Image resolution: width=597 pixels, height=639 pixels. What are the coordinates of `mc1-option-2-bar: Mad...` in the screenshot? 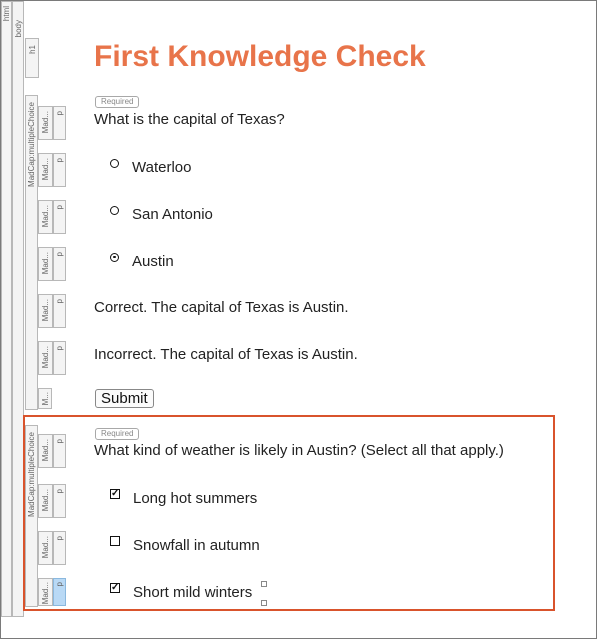 It's located at (45, 217).